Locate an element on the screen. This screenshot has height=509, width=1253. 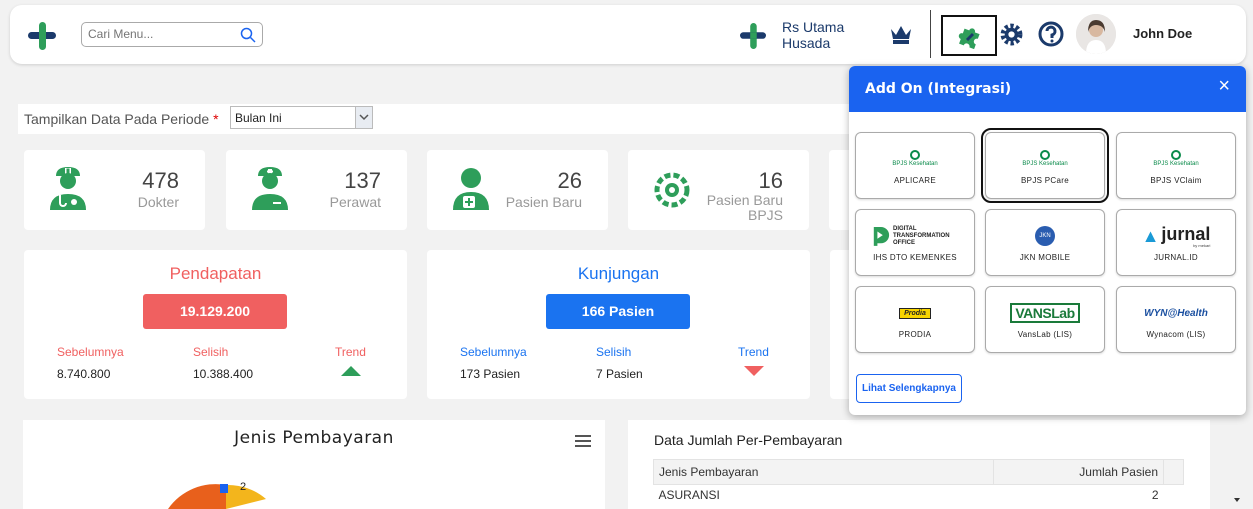
kunjungan-trend: Trend is located at coordinates (753, 356).